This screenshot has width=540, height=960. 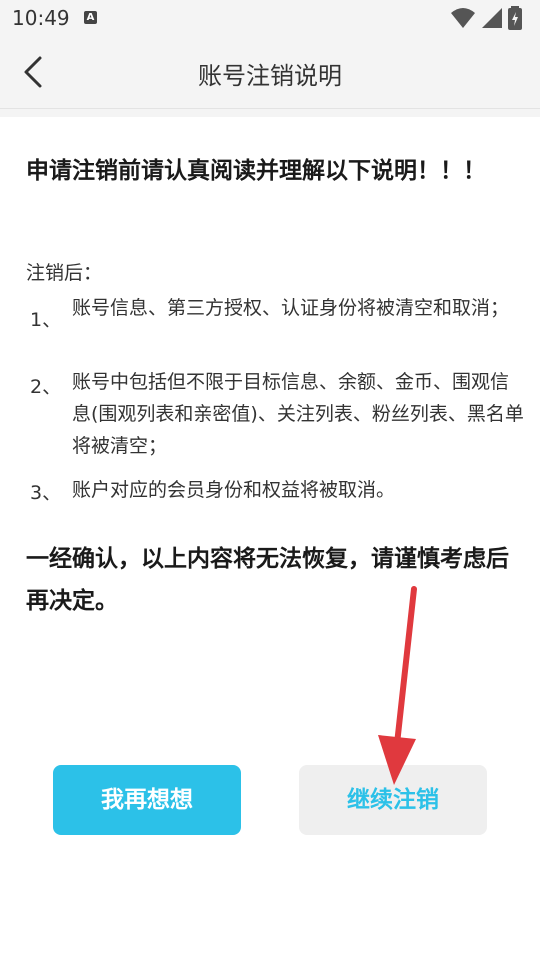 I want to click on status-icons, so click(x=490, y=18).